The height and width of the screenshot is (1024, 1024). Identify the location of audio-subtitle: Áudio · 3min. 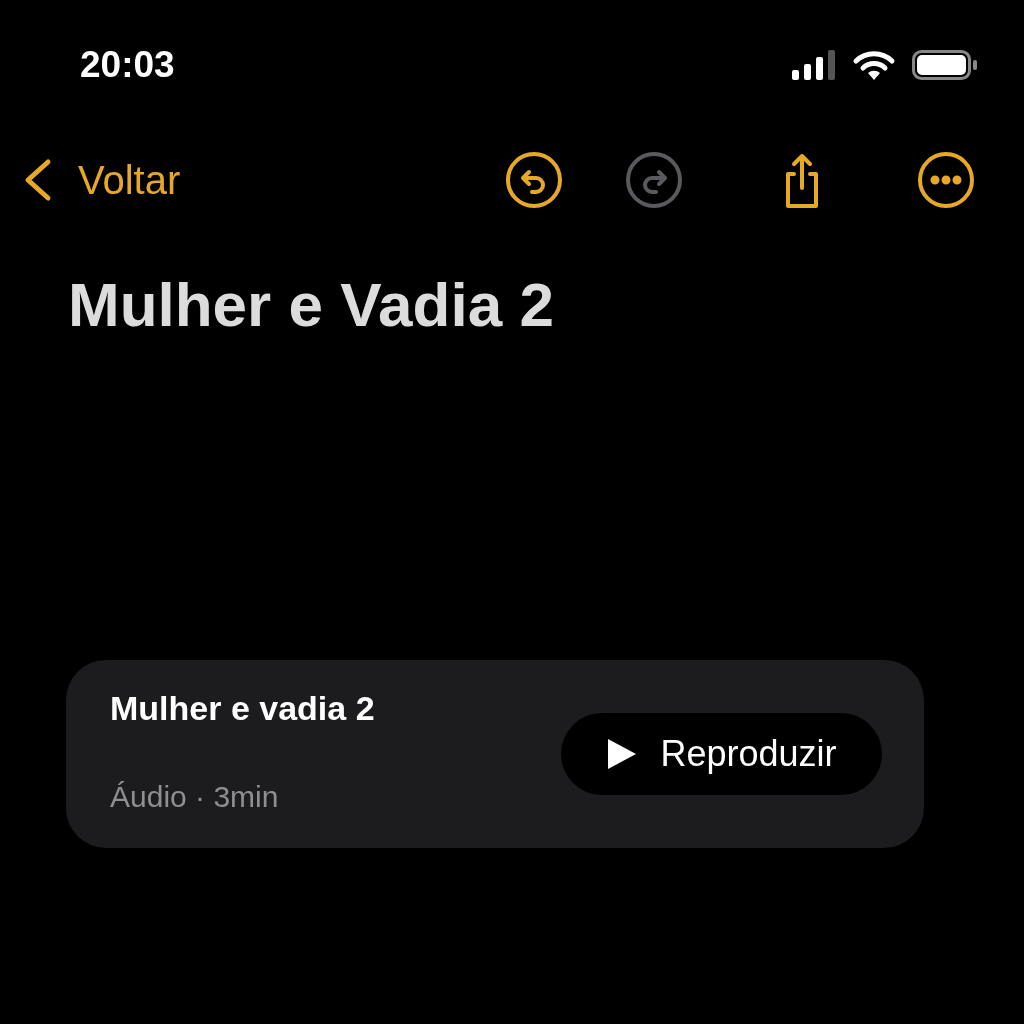
(195, 796).